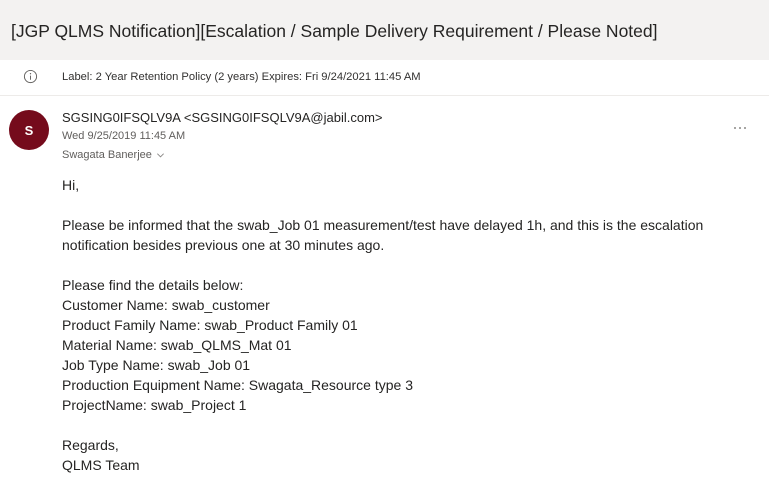 This screenshot has width=769, height=495. Describe the element at coordinates (154, 405) in the screenshot. I see `project-name: ProjectName: swab_Project 1` at that location.